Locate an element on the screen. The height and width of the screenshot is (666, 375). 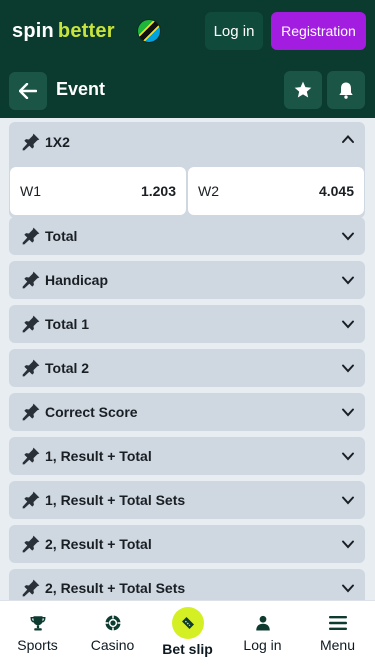
market-label: 1, Result + Total Sets is located at coordinates (115, 500).